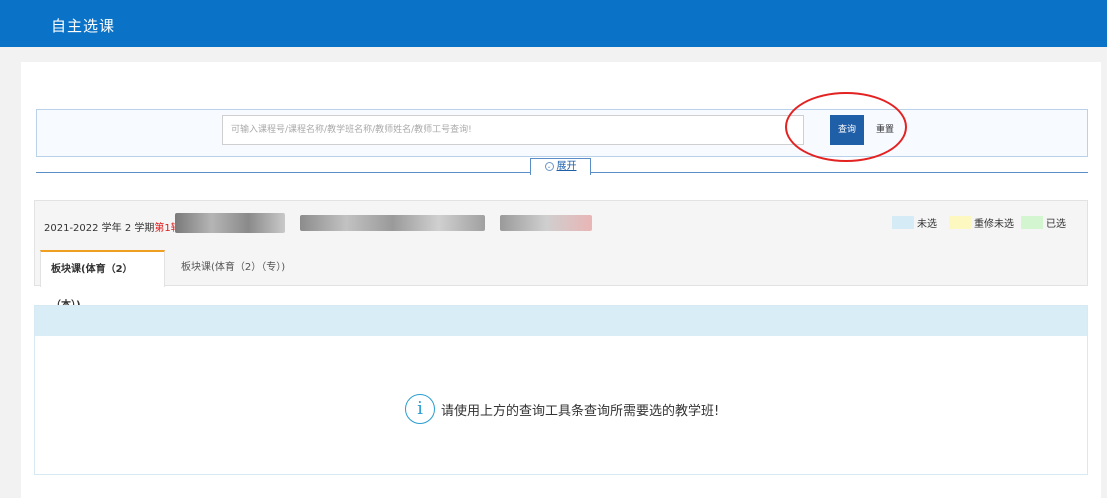  What do you see at coordinates (233, 268) in the screenshot?
I see `tab-sports-college: 板块课(体育（2）（专）)` at bounding box center [233, 268].